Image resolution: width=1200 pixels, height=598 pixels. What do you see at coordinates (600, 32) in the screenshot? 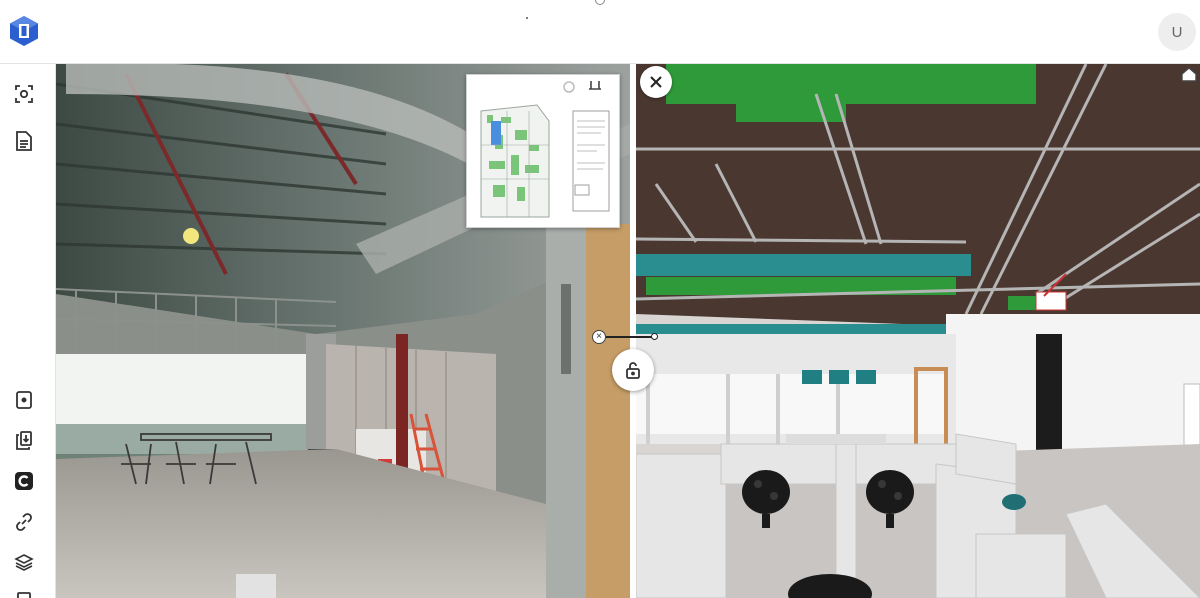
I see `top-bar: U` at bounding box center [600, 32].